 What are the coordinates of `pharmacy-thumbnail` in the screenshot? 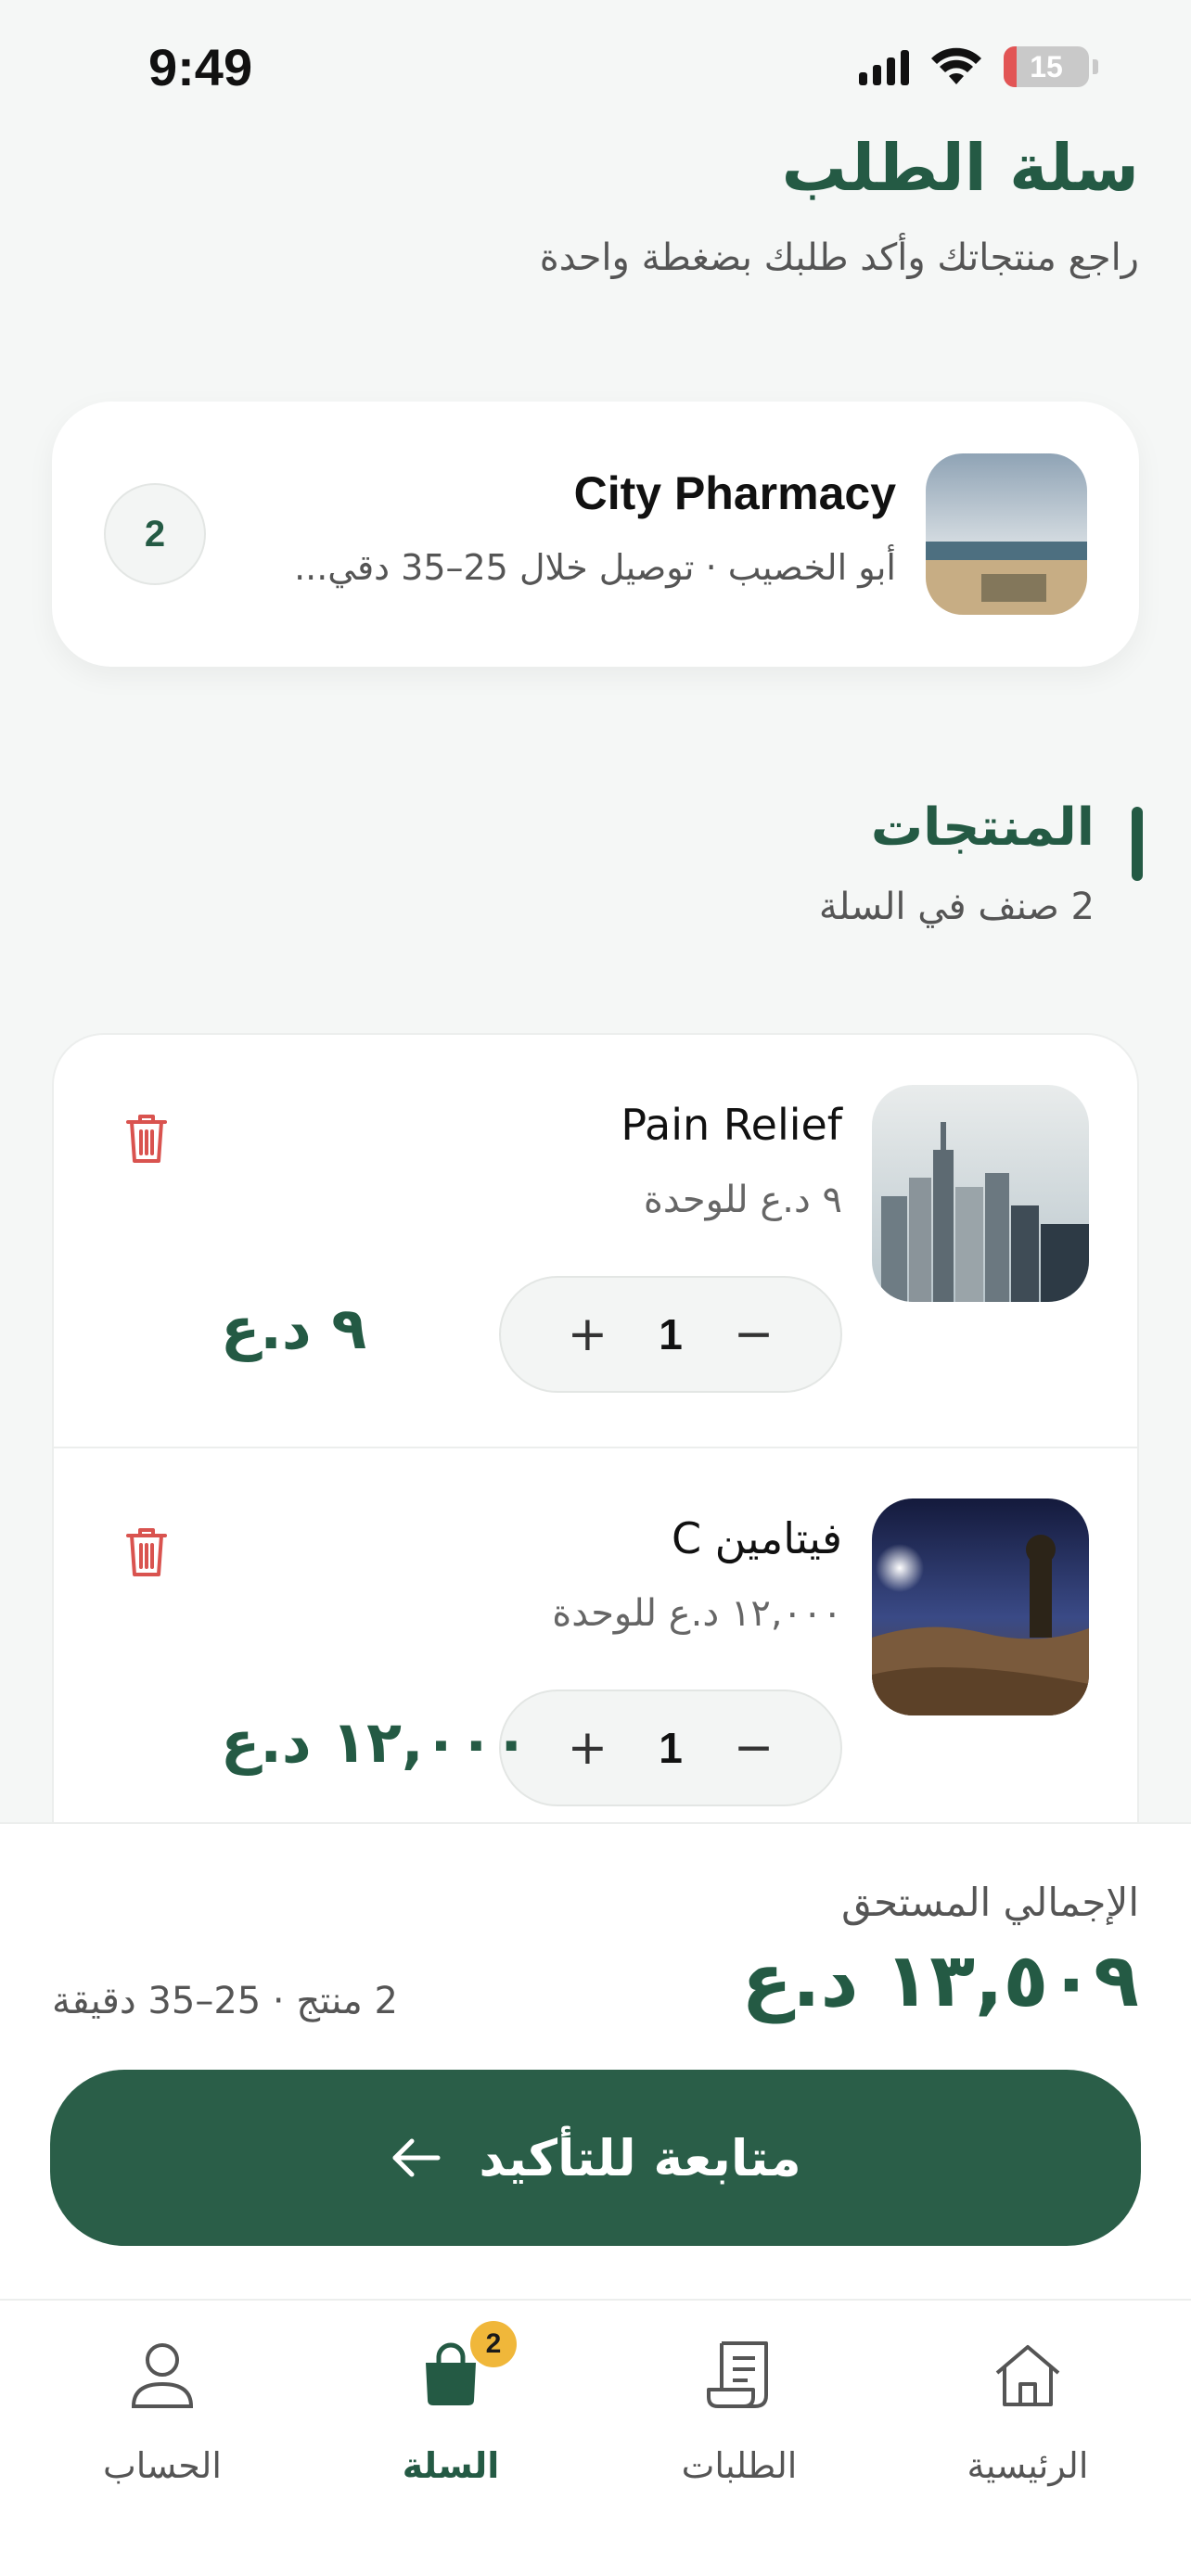 It's located at (1007, 534).